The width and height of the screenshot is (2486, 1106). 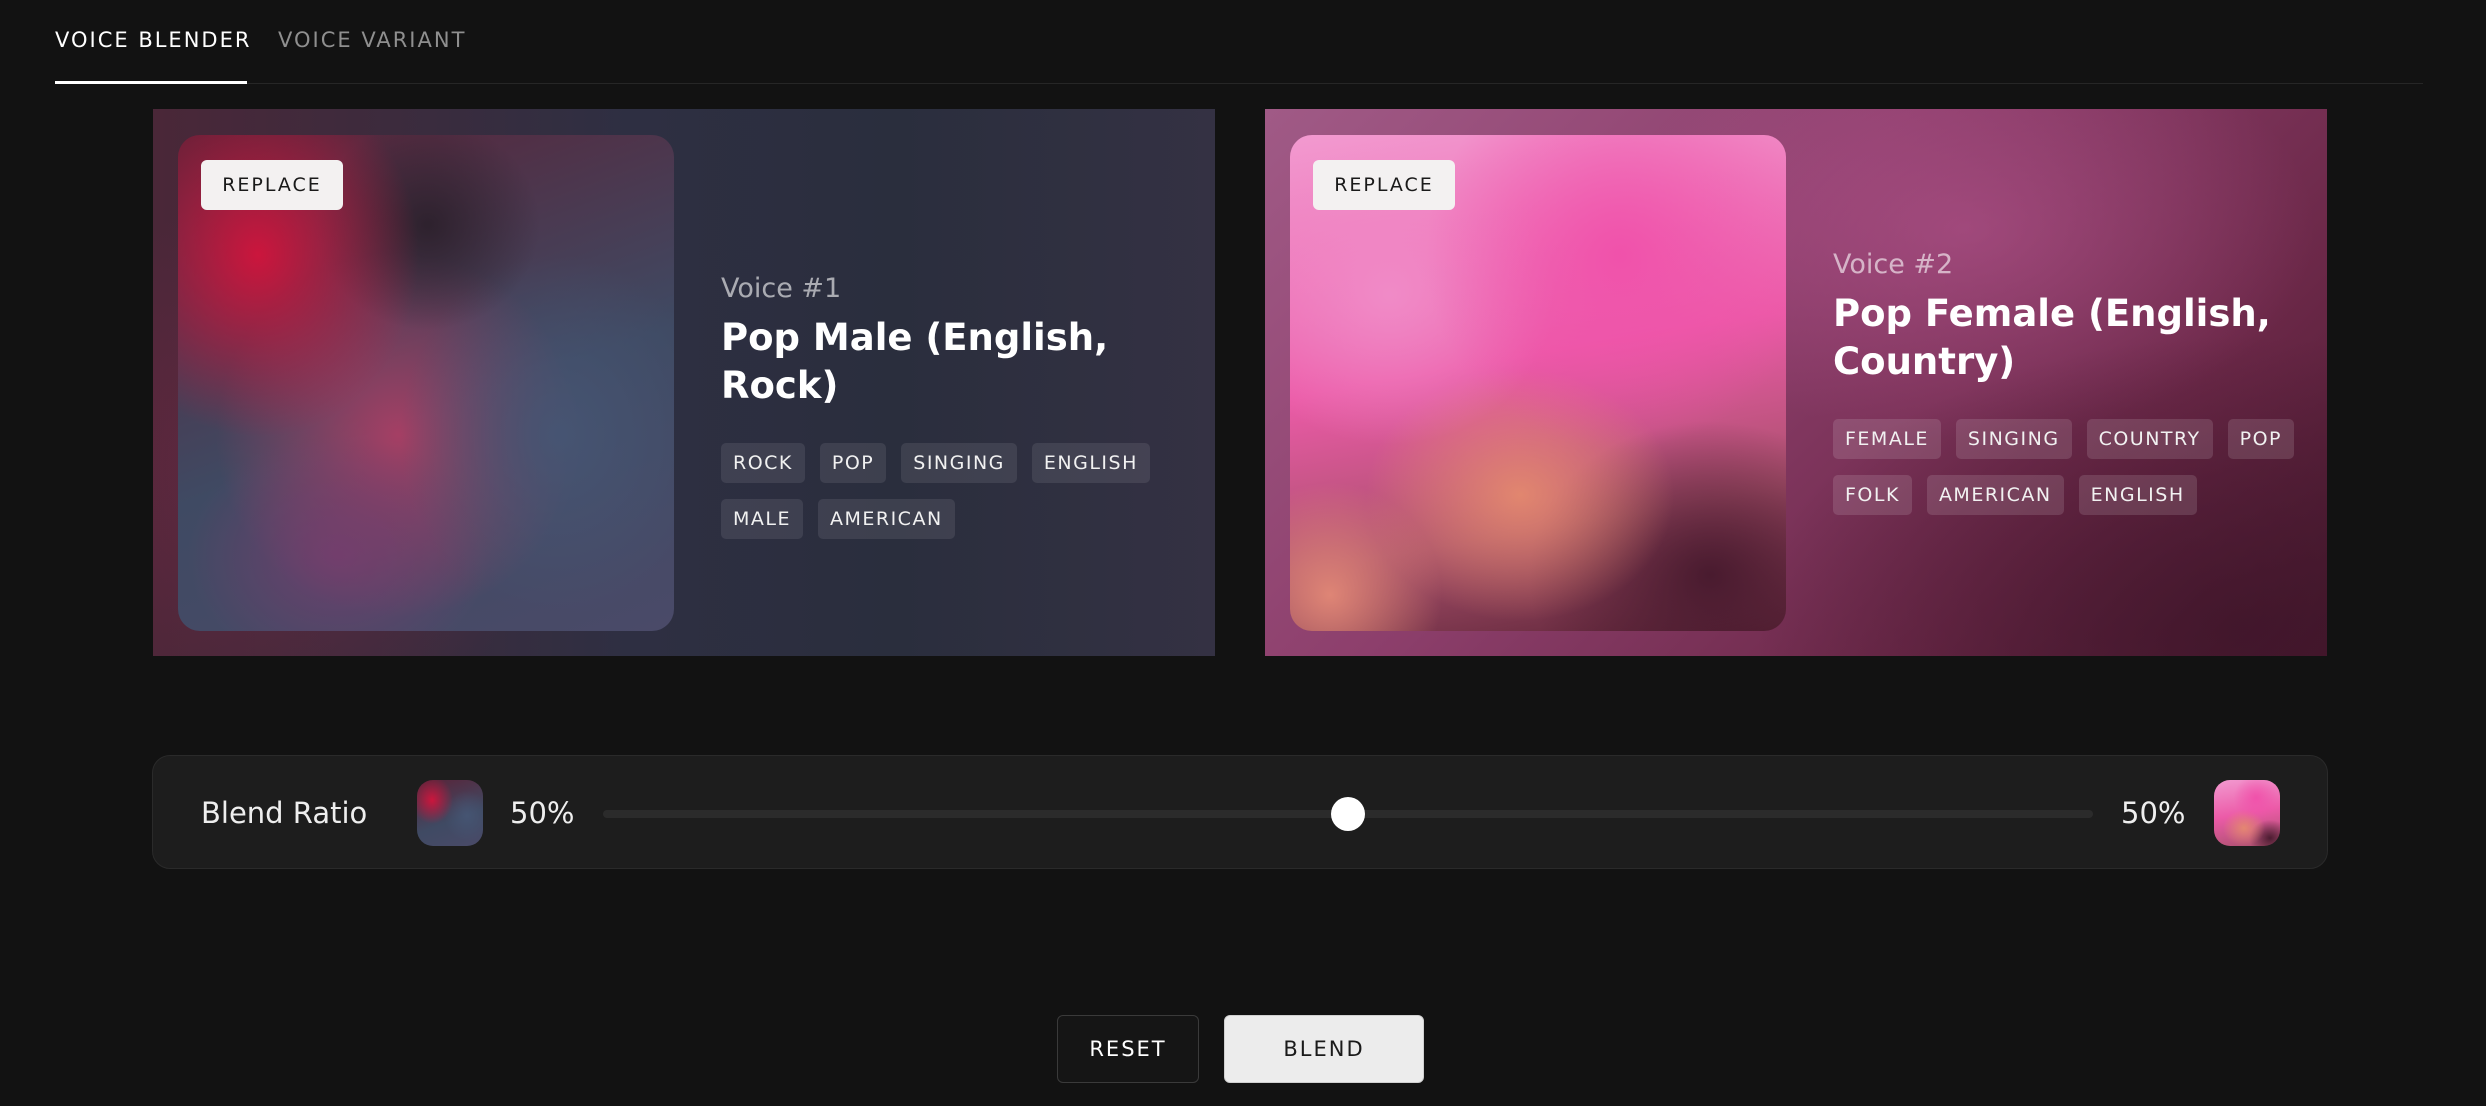 I want to click on voice-1-thumbnail, so click(x=450, y=813).